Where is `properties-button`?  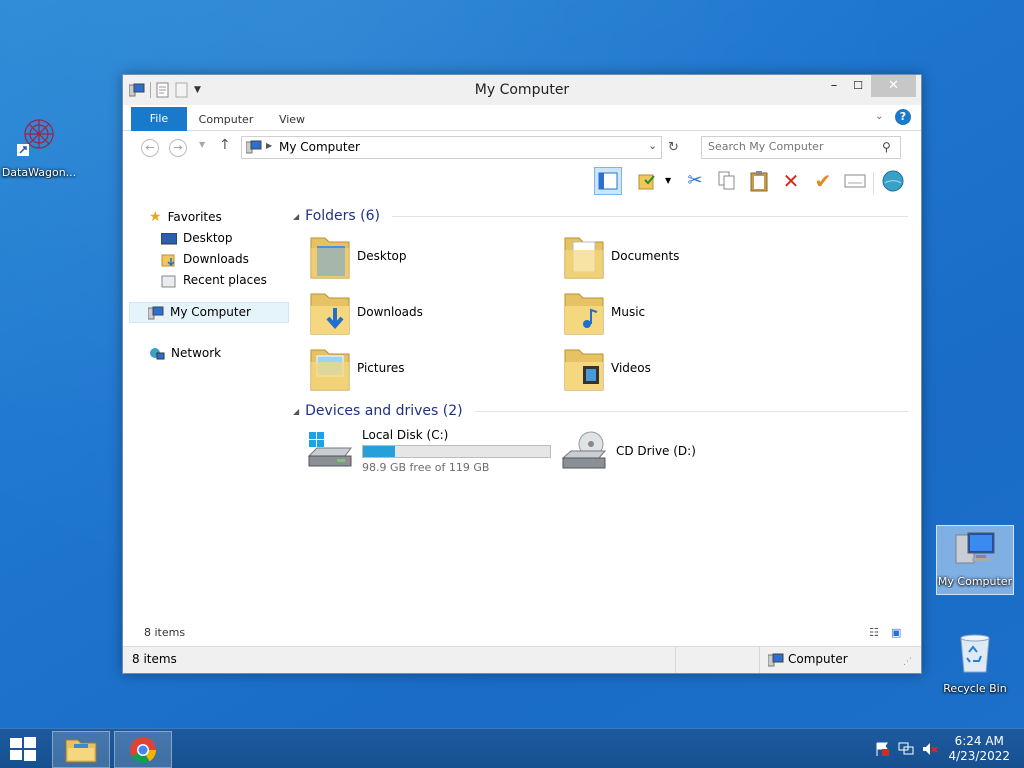 properties-button is located at coordinates (647, 181).